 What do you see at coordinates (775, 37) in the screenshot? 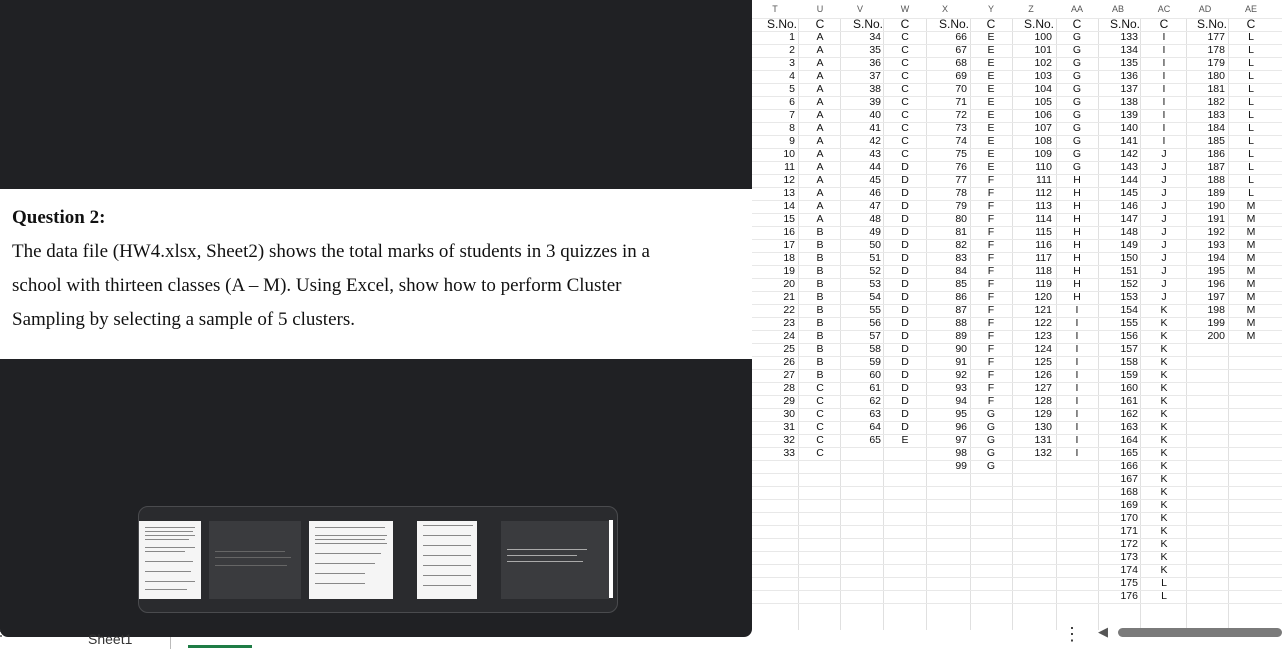
I see `cell: 1` at bounding box center [775, 37].